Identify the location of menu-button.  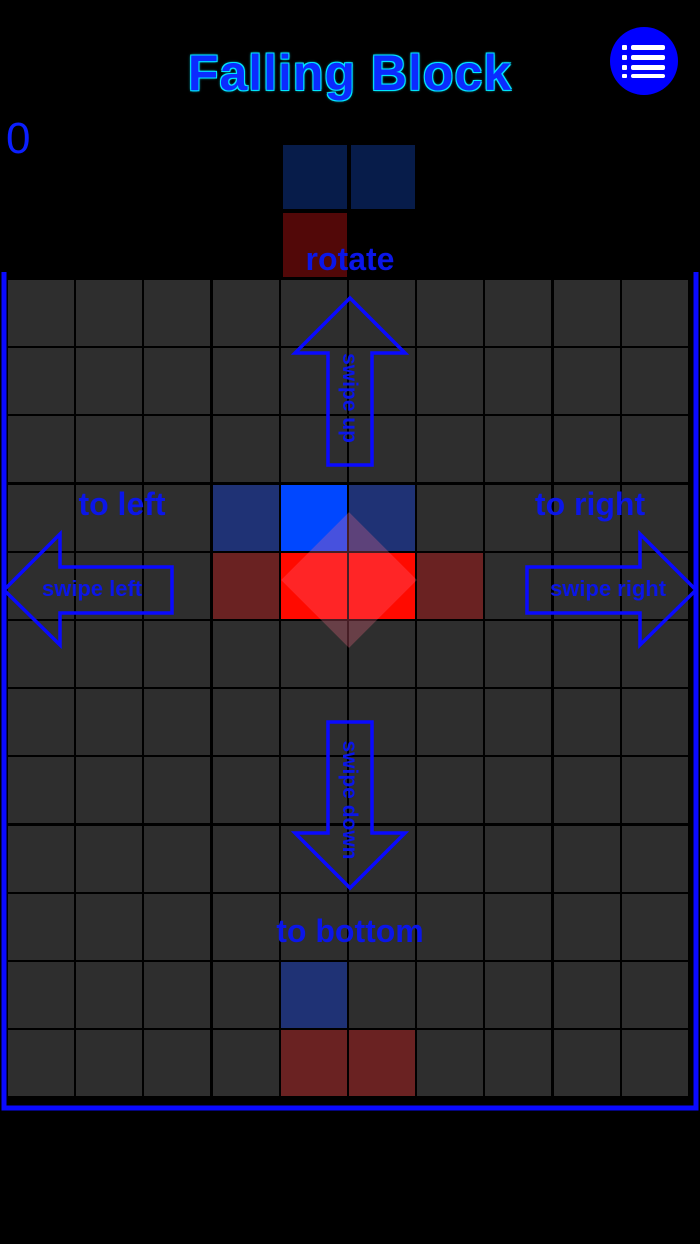
(644, 61).